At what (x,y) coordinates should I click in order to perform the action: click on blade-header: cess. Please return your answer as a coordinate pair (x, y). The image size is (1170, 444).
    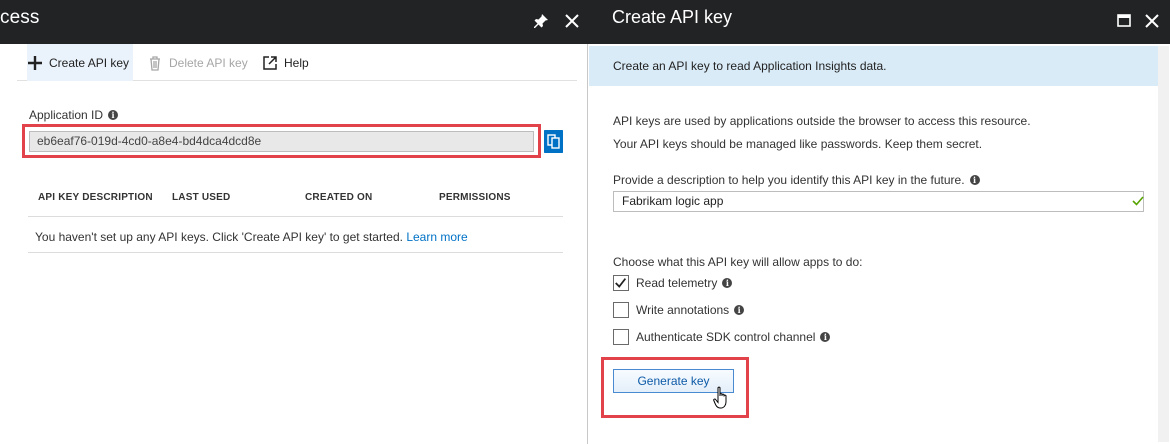
    Looking at the image, I should click on (294, 22).